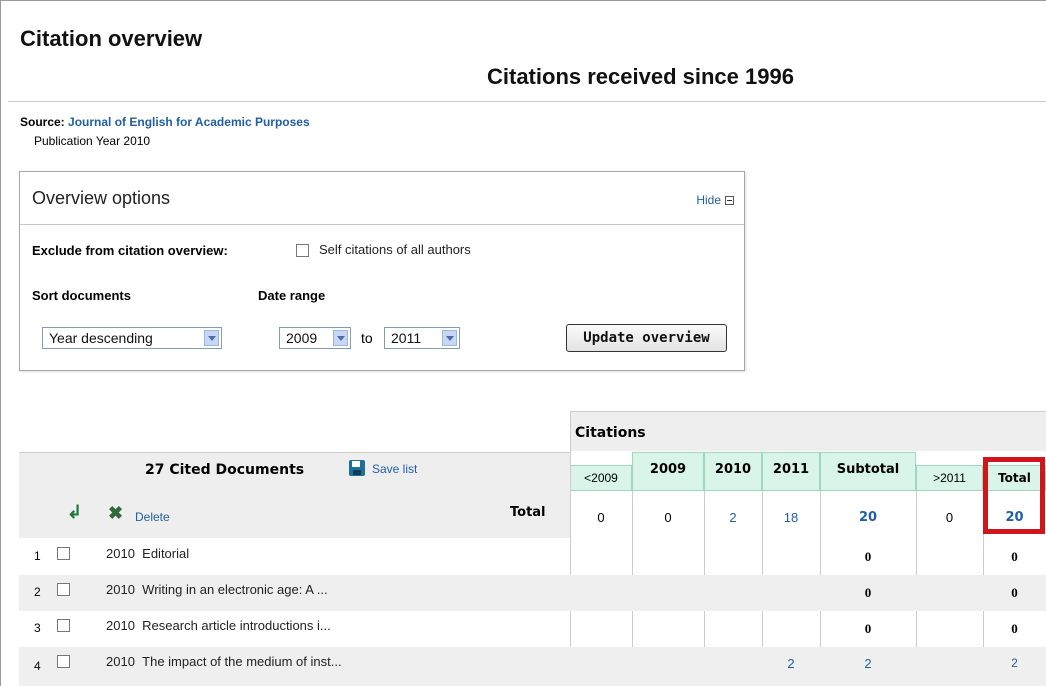 This screenshot has width=1046, height=686. I want to click on total-after-2011: 0, so click(949, 517).